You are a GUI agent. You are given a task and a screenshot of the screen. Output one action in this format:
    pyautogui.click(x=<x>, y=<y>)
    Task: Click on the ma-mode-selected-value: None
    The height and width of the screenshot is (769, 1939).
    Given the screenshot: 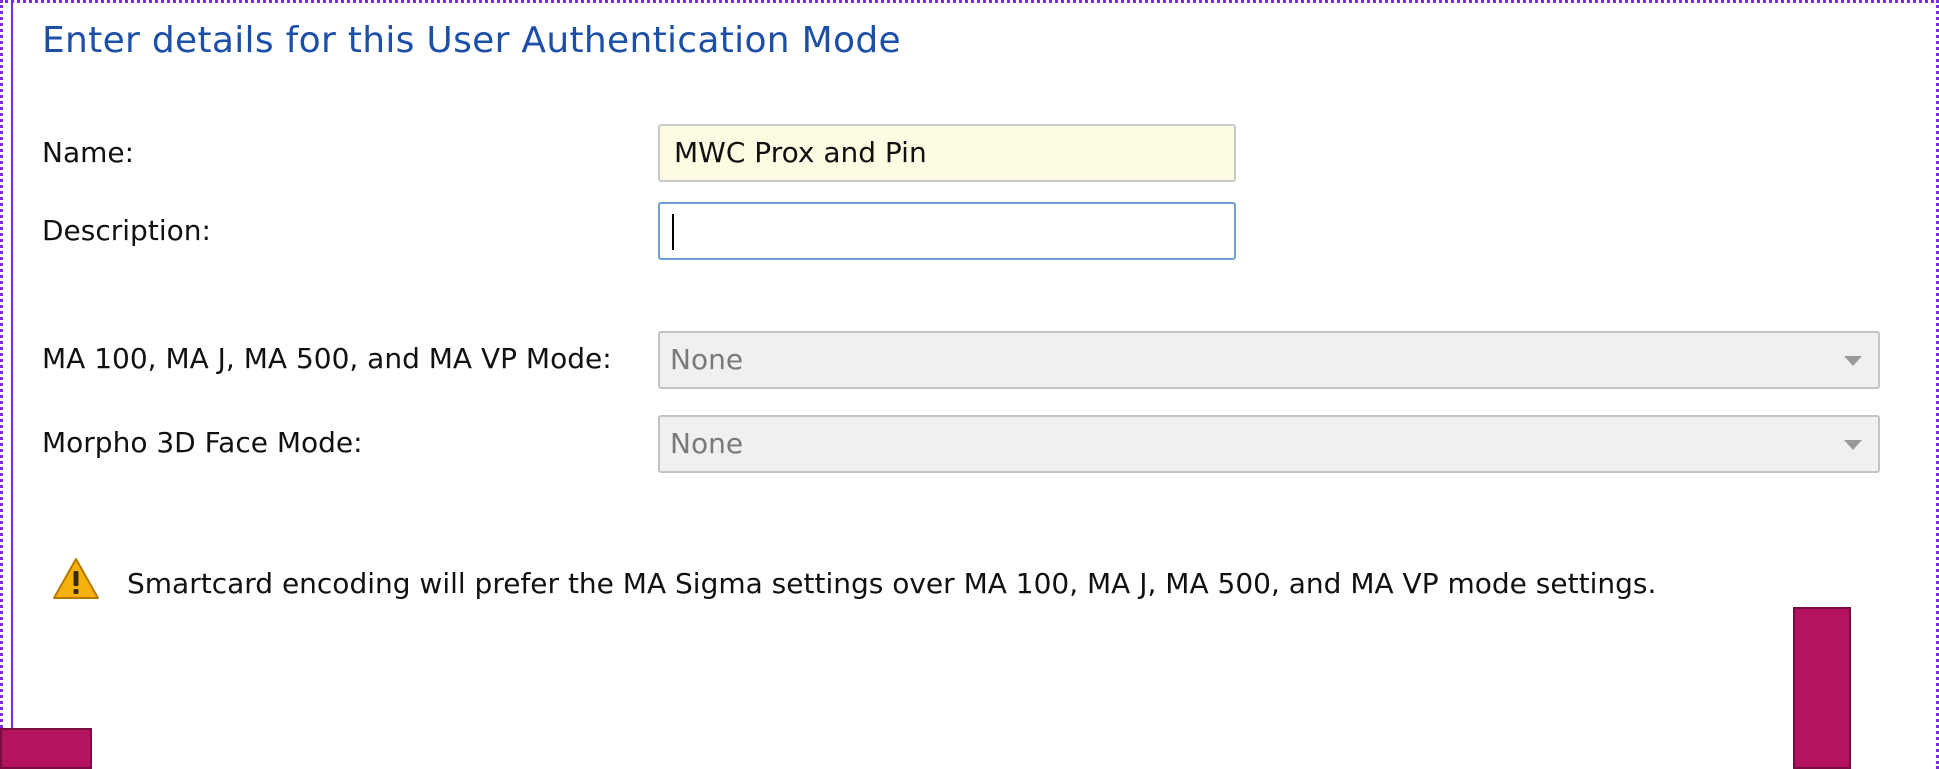 What is the action you would take?
    pyautogui.click(x=707, y=359)
    